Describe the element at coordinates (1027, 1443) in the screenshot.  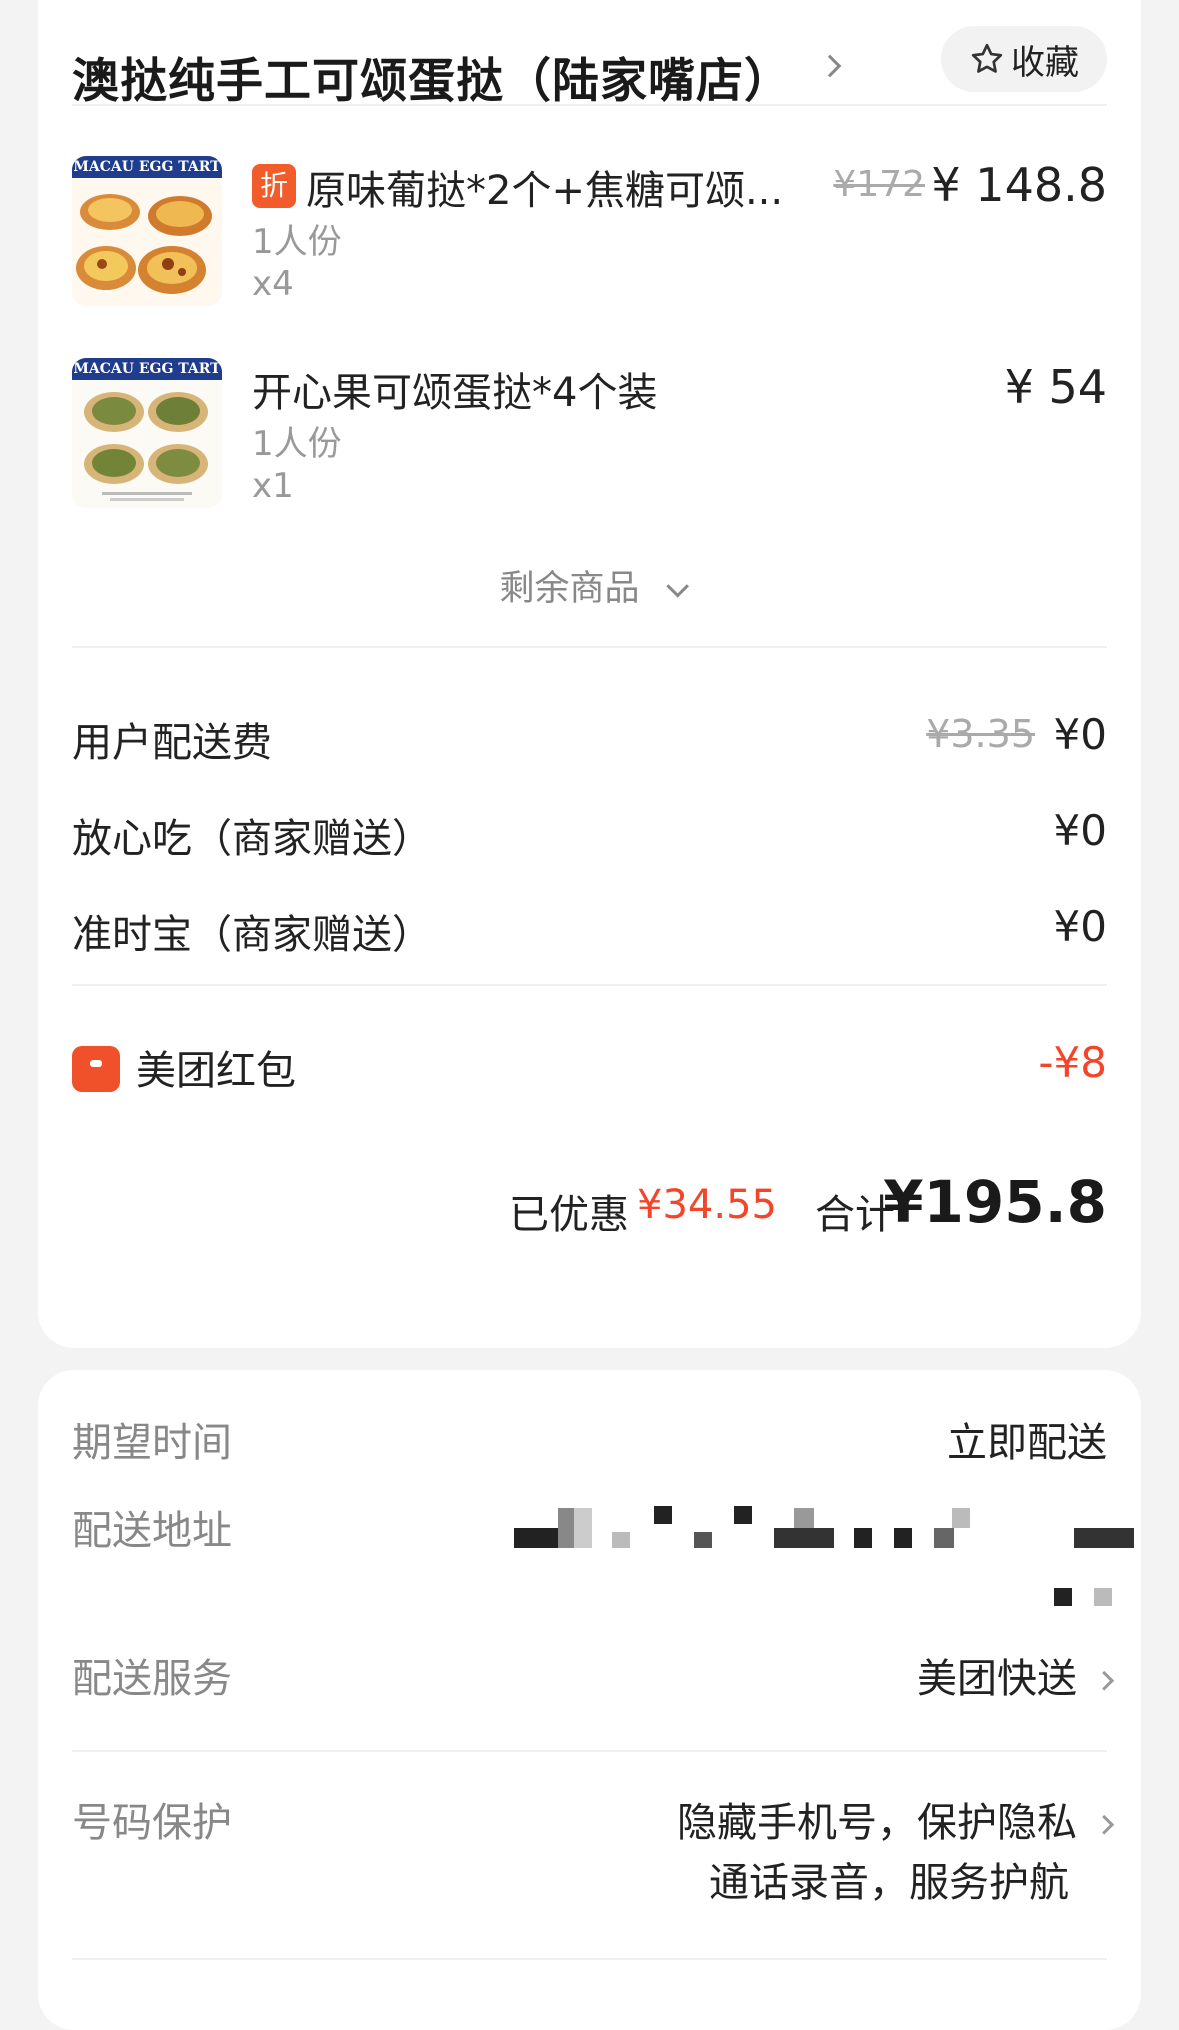
I see `expected-time-value: 立即配送` at that location.